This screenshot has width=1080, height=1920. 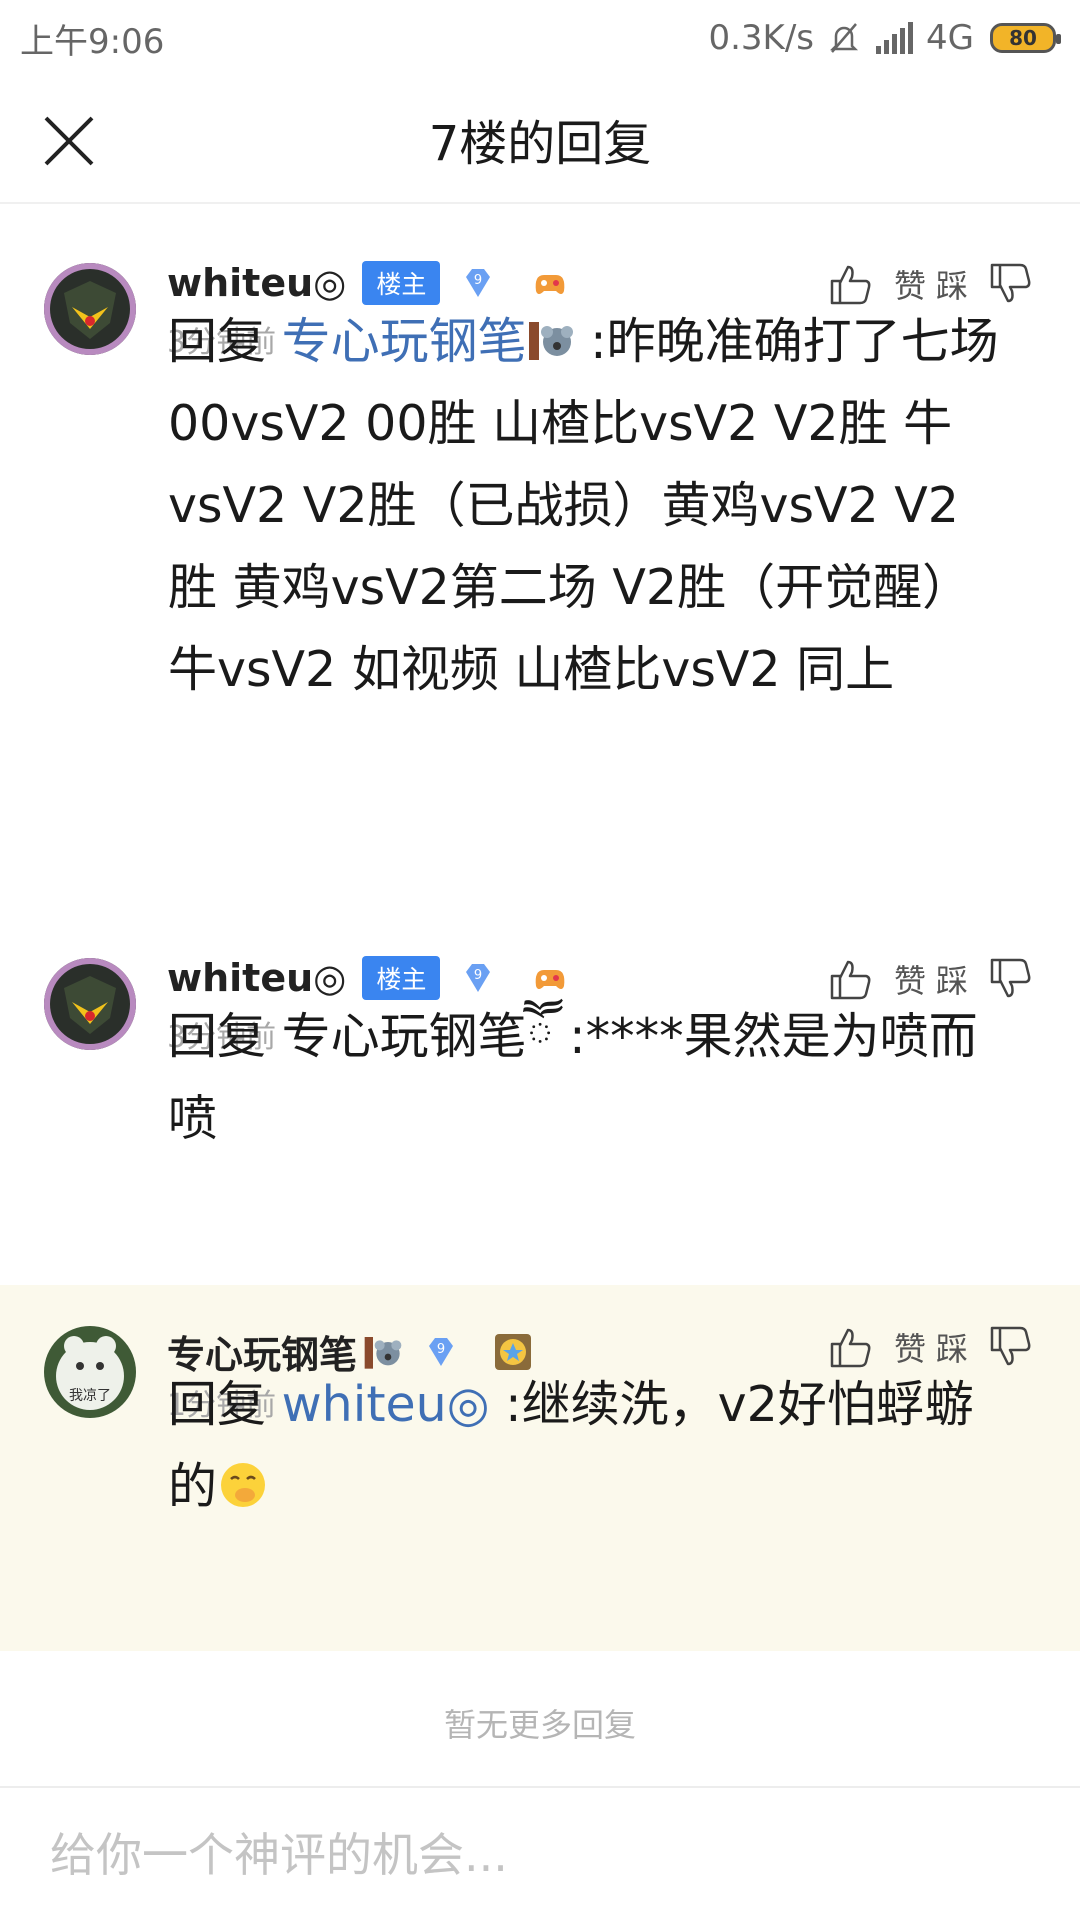 I want to click on status-bar: 上午9:06 0.3K/s 4G 80, so click(x=540, y=38).